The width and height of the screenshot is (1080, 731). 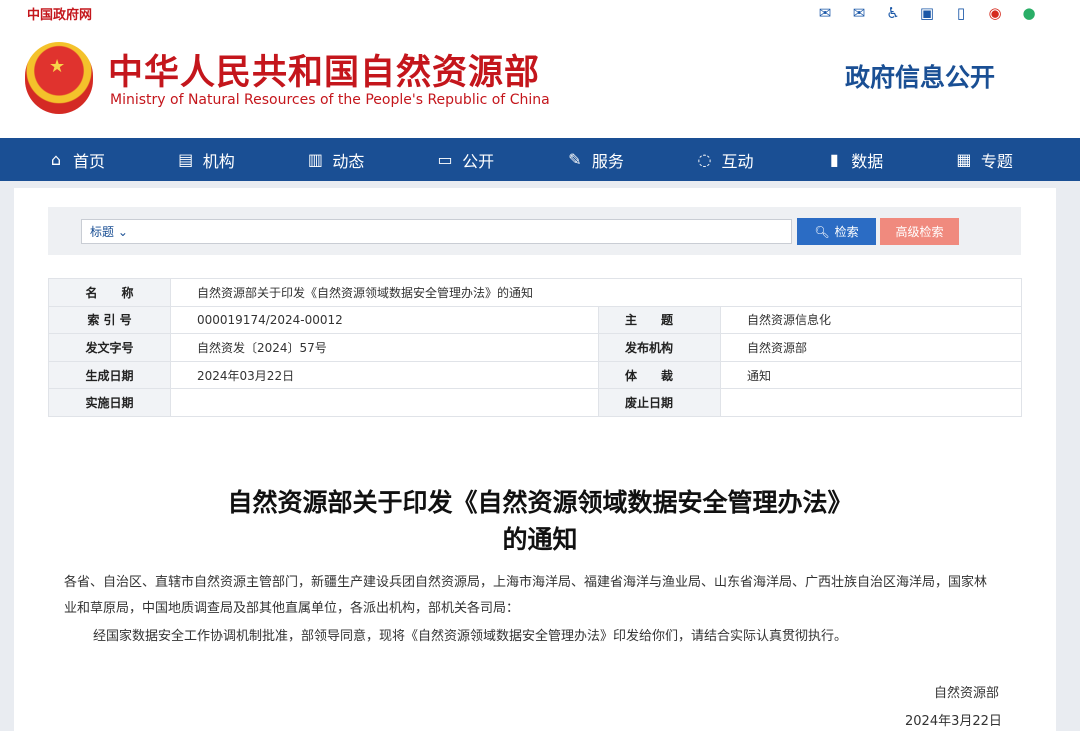 I want to click on nav-item-interaction: ◌ 互动, so click(x=735, y=160).